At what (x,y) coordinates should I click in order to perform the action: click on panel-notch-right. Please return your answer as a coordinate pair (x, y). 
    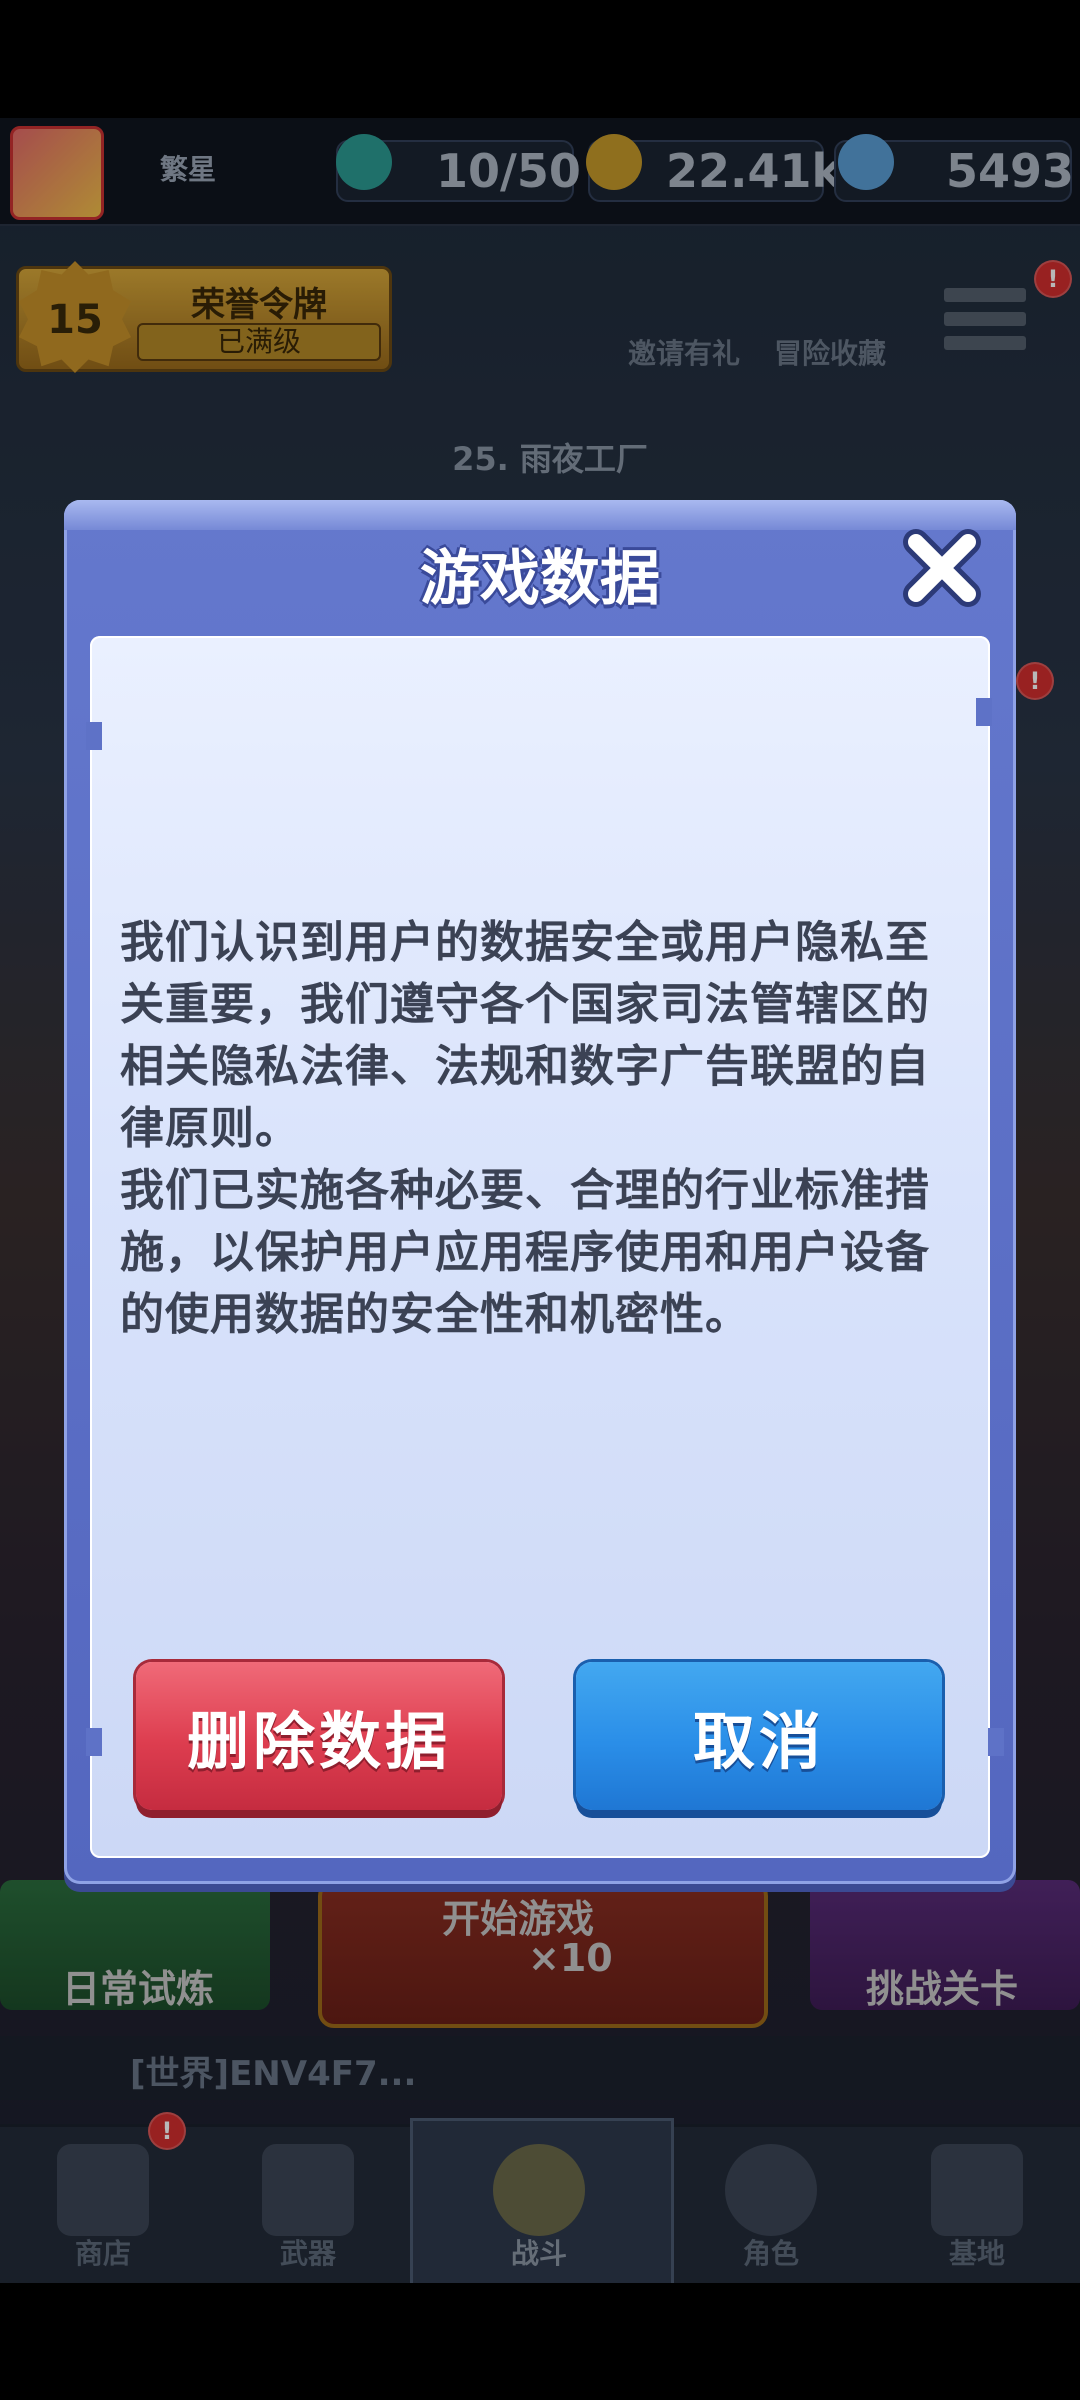
    Looking at the image, I should click on (984, 712).